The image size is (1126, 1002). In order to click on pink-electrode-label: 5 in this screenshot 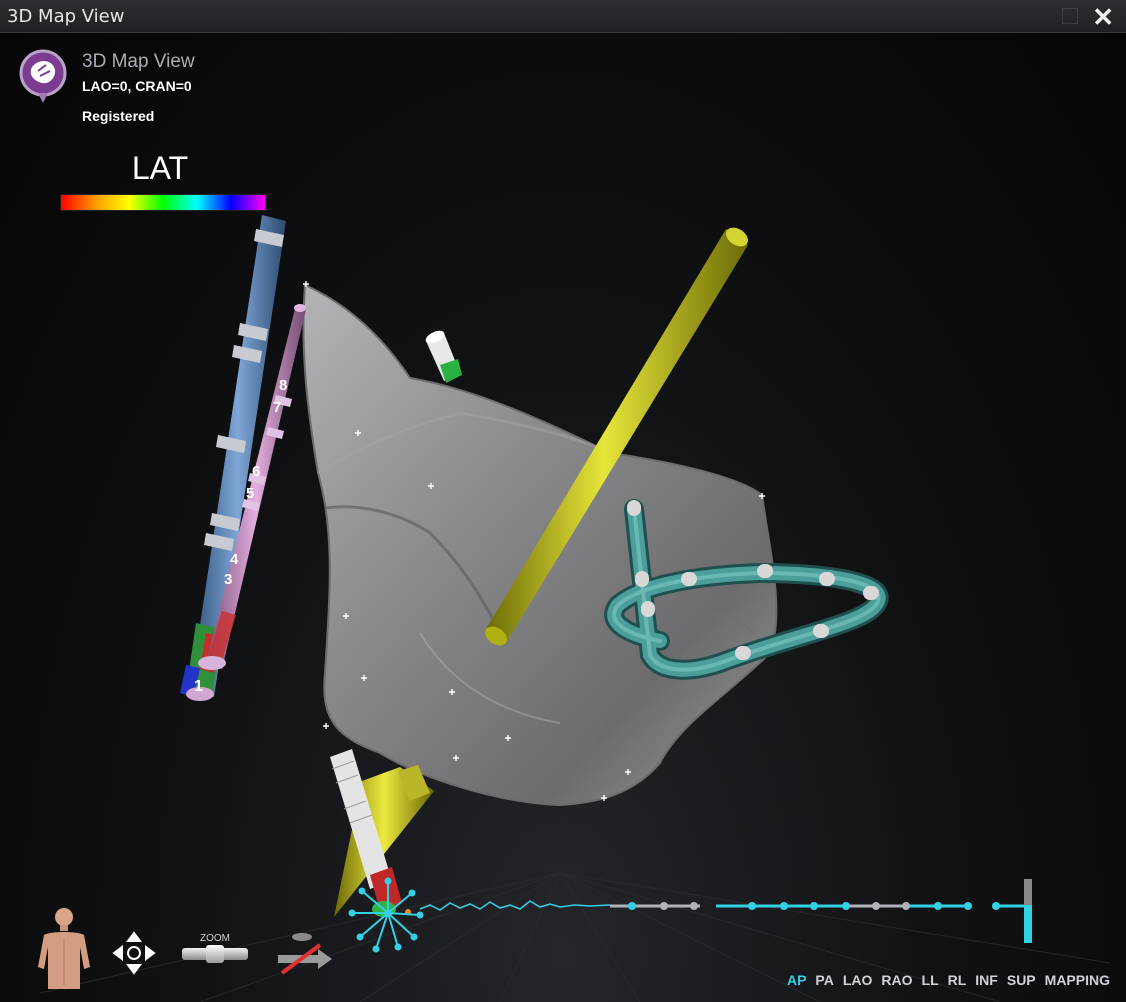, I will do `click(250, 493)`.